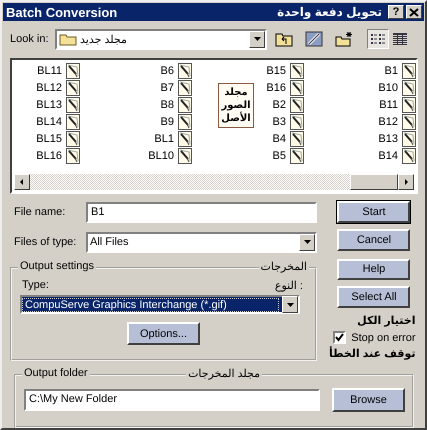 The image size is (427, 430). What do you see at coordinates (167, 104) in the screenshot?
I see `file-item: B8` at bounding box center [167, 104].